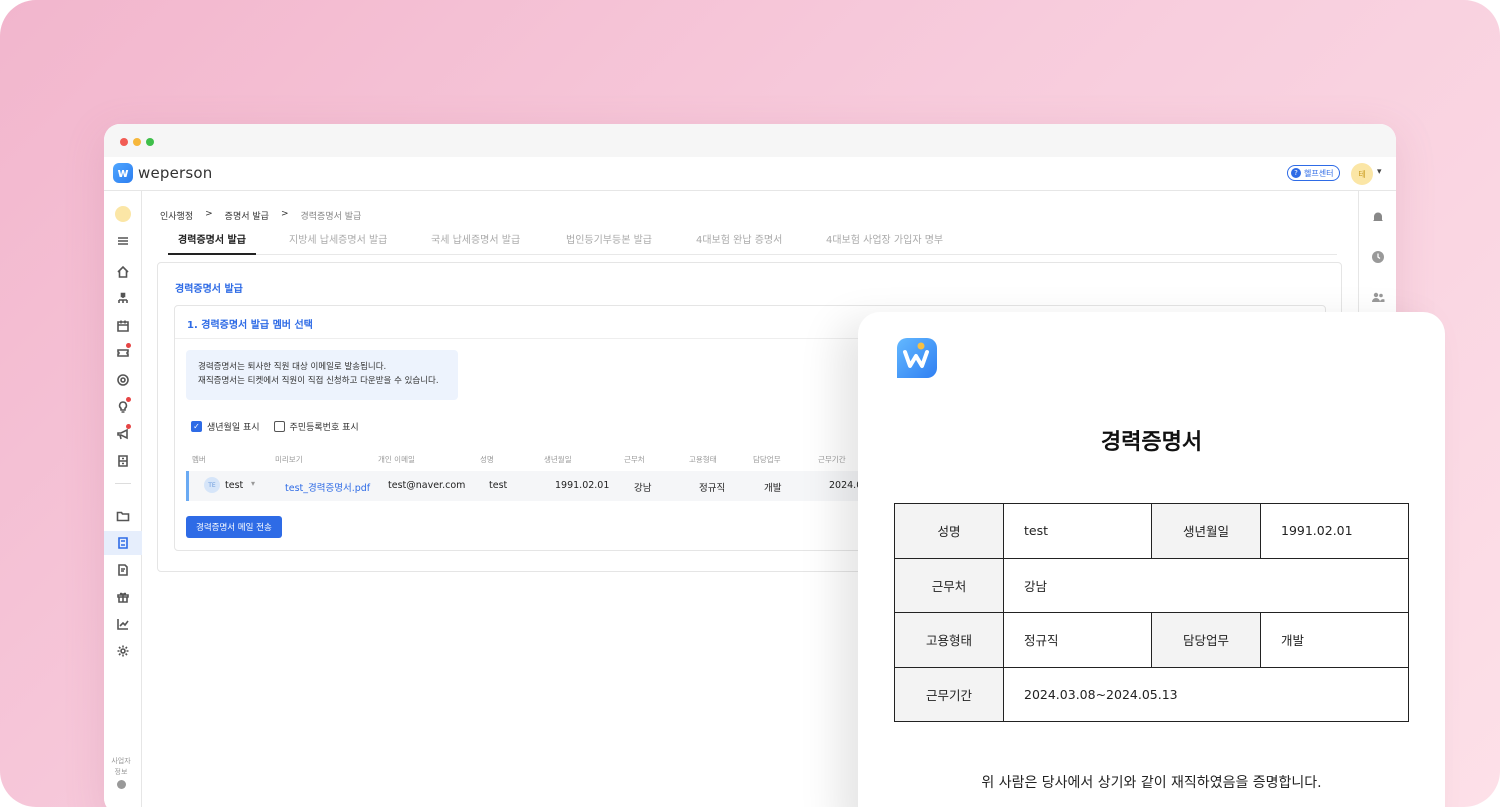 The width and height of the screenshot is (1500, 807). Describe the element at coordinates (475, 243) in the screenshot. I see `tab-national-tax-certificate: 국세 납세증명서 발급` at that location.